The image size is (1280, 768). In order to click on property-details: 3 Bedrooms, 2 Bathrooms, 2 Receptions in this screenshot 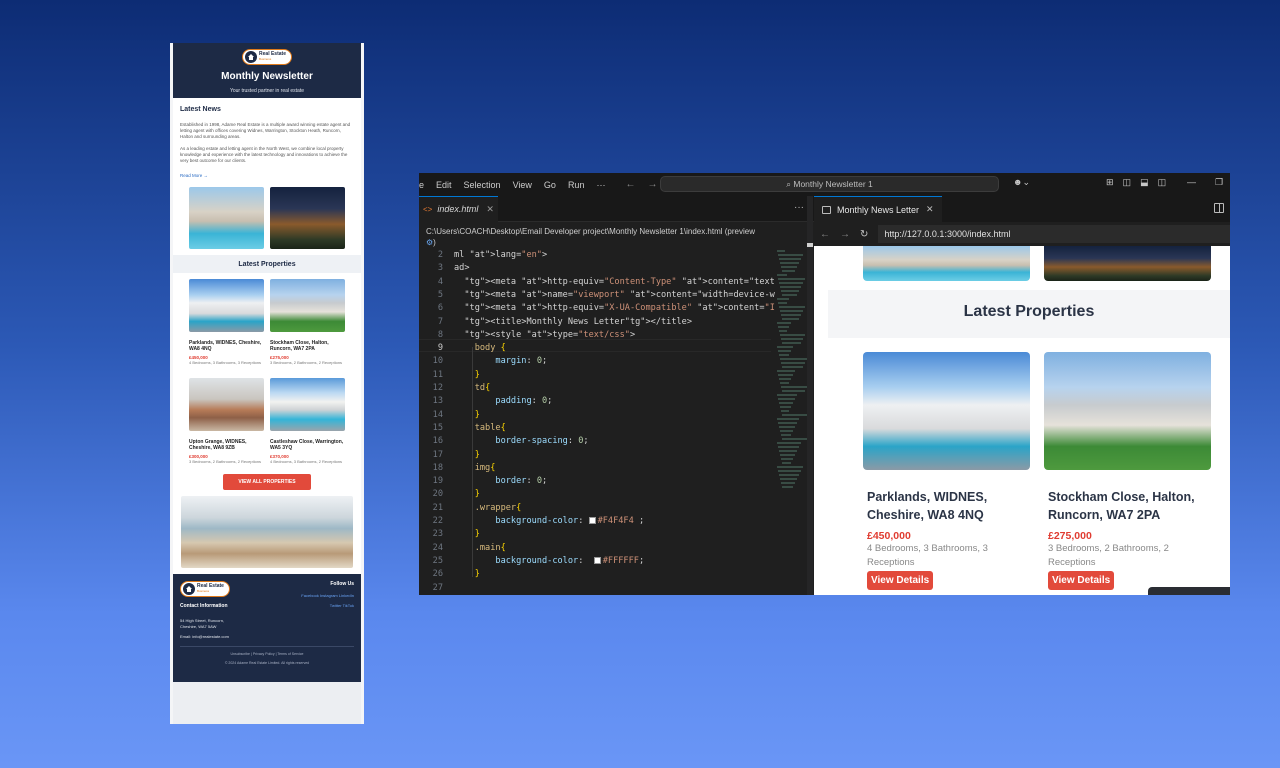, I will do `click(306, 362)`.